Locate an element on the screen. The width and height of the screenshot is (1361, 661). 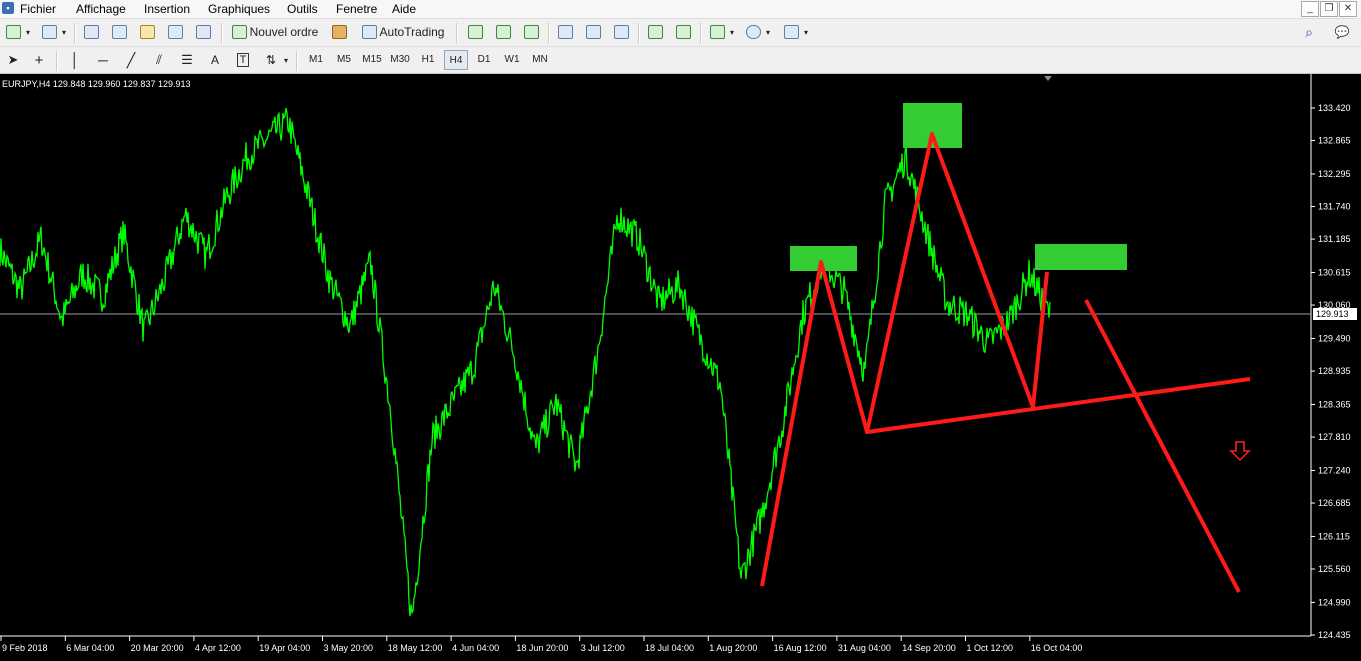
timeframe-w1: W1 is located at coordinates (512, 60).